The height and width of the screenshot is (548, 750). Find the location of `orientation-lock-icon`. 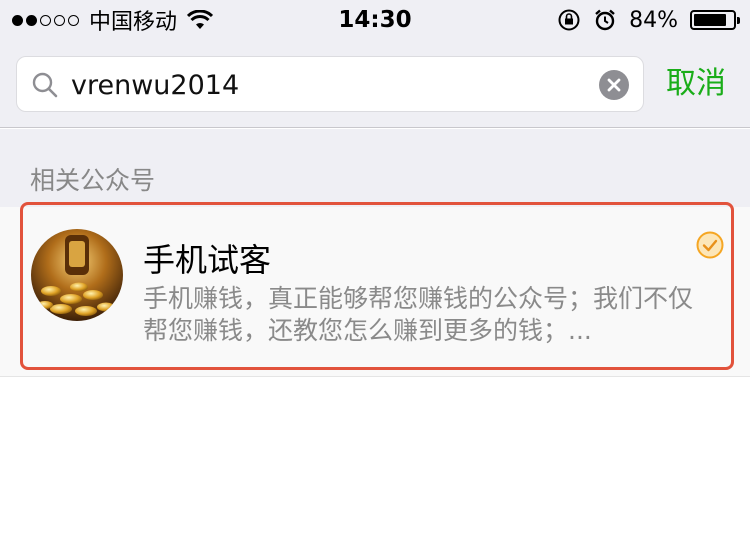

orientation-lock-icon is located at coordinates (569, 20).